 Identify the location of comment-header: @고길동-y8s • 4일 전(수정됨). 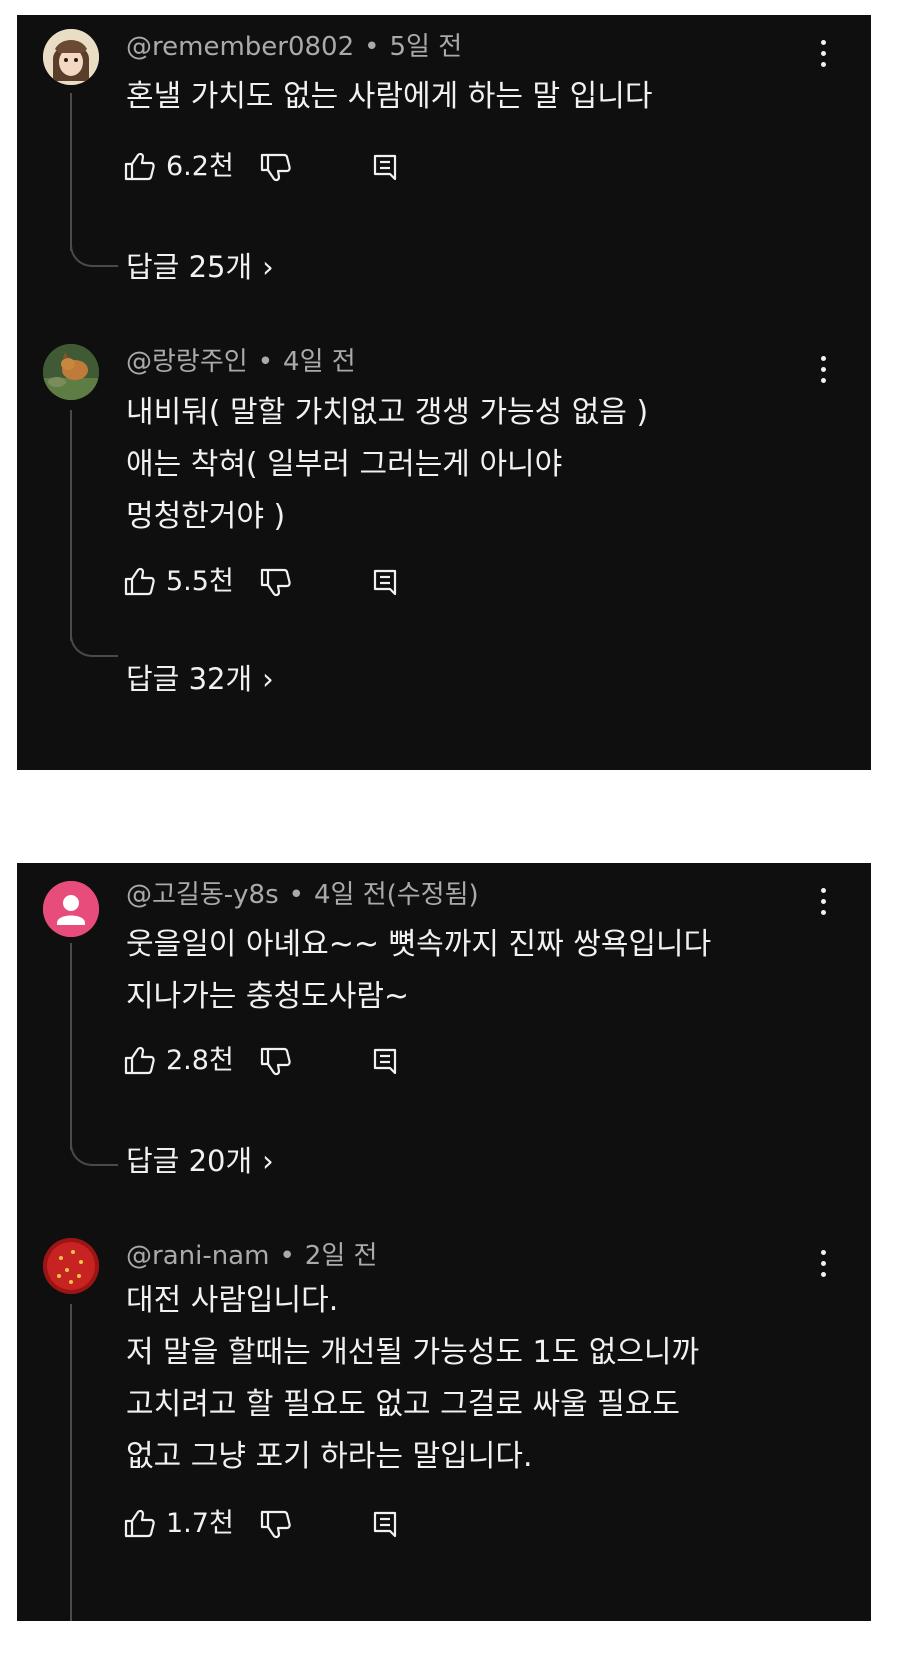
(302, 895).